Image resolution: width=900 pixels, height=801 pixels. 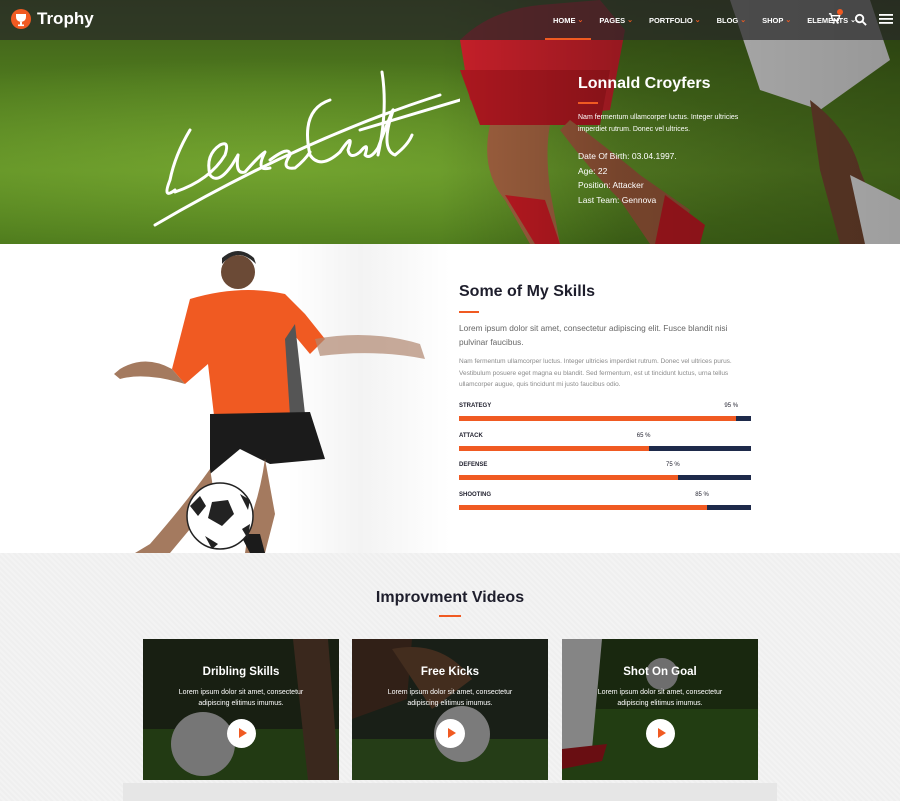 I want to click on skill-name: ATTACK, so click(x=471, y=435).